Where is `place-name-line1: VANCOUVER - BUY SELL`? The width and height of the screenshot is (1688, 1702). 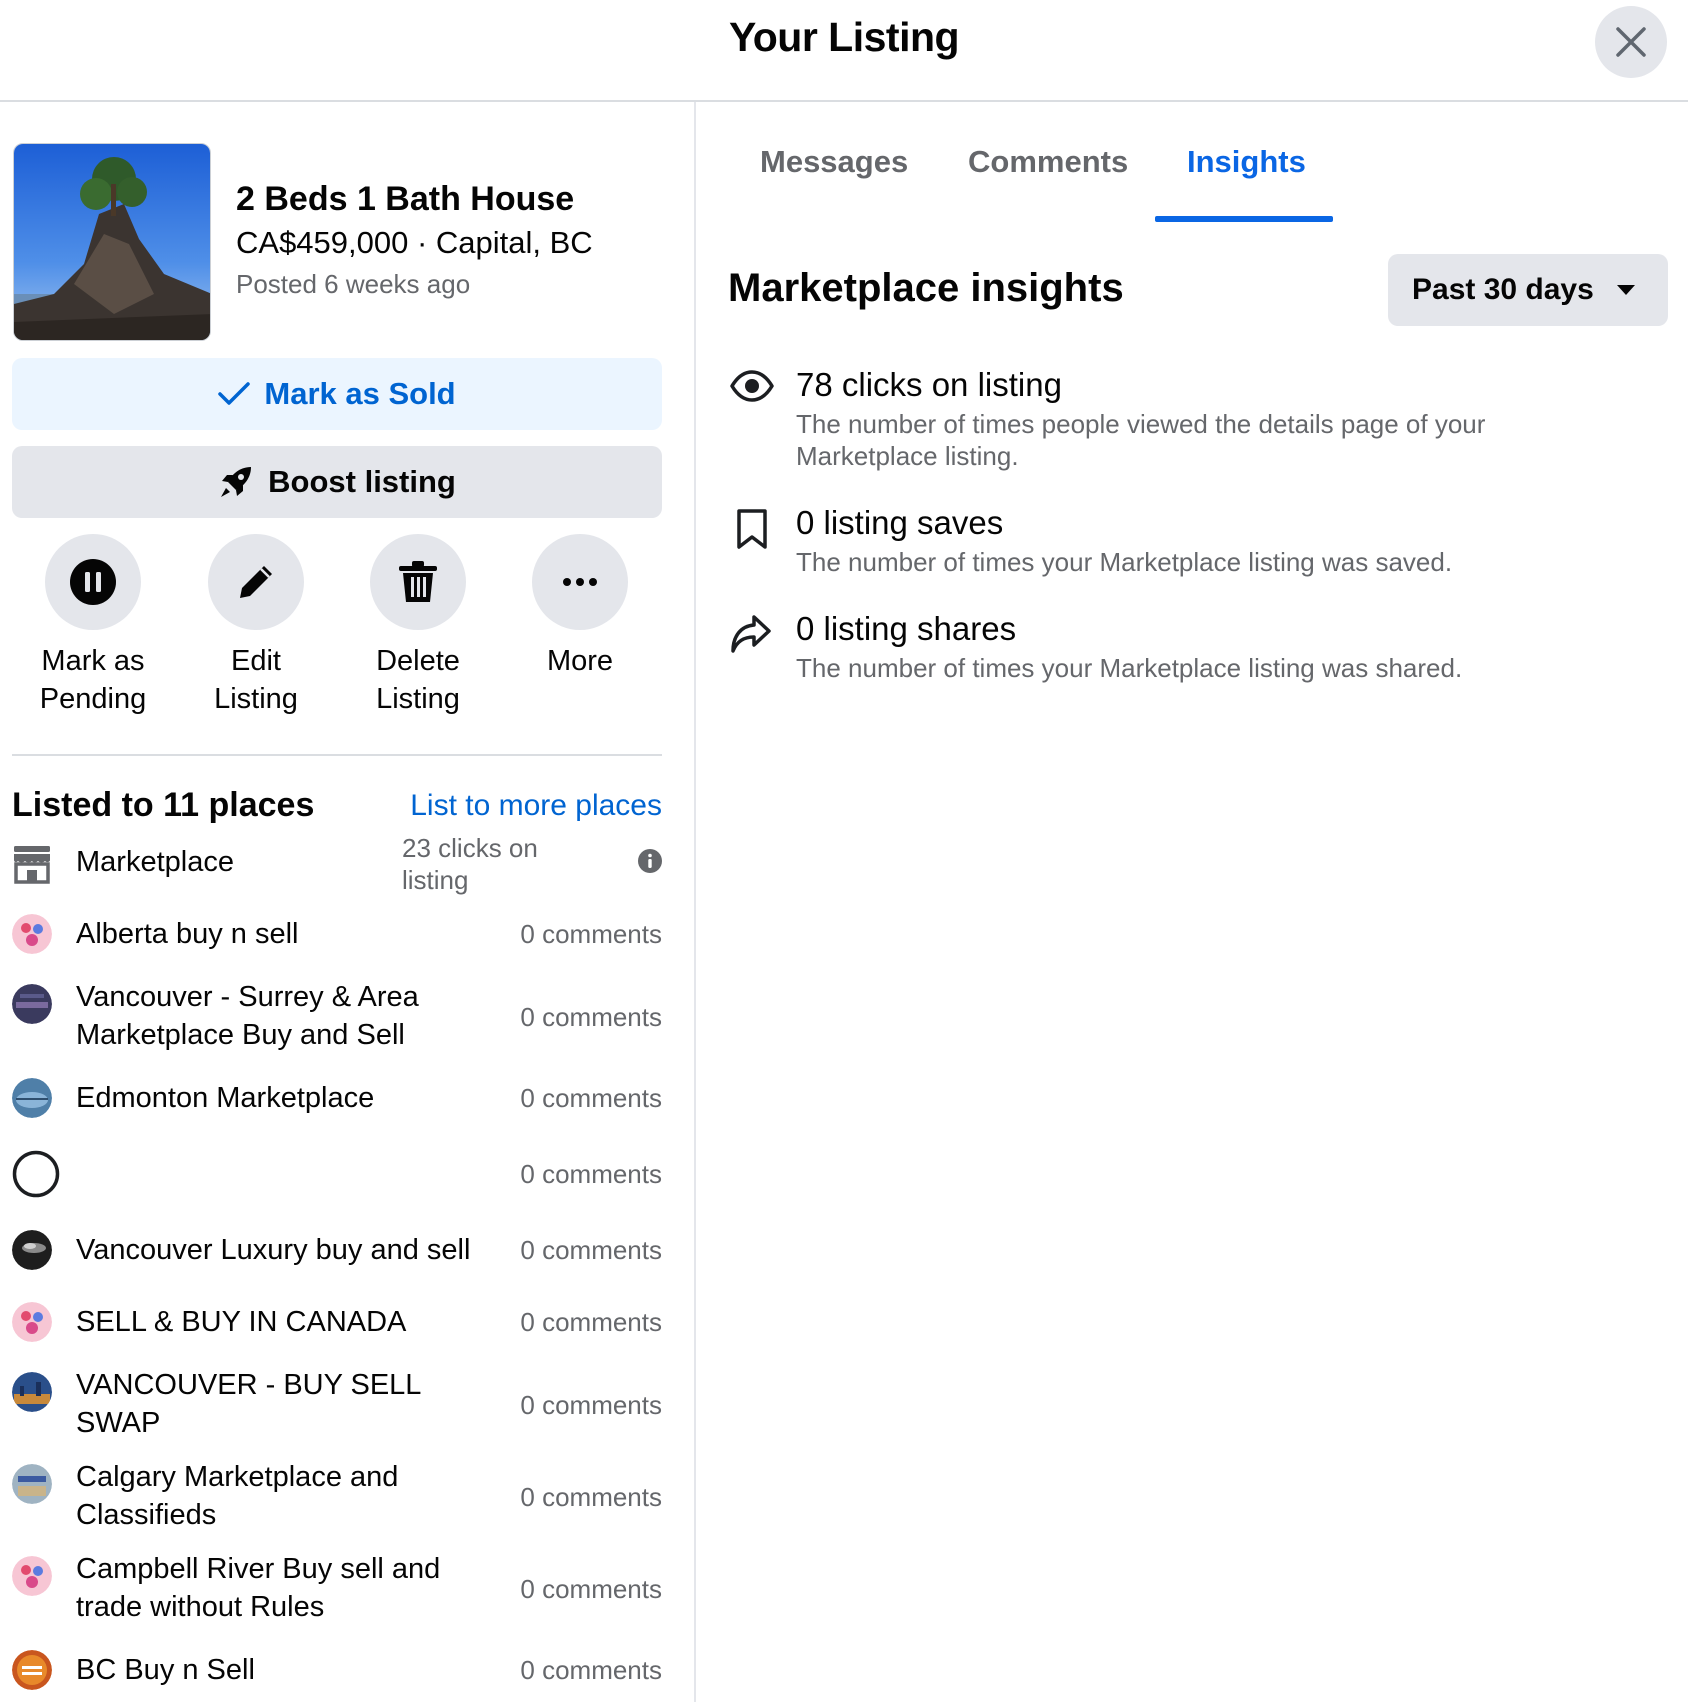
place-name-line1: VANCOUVER - BUY SELL is located at coordinates (249, 1385).